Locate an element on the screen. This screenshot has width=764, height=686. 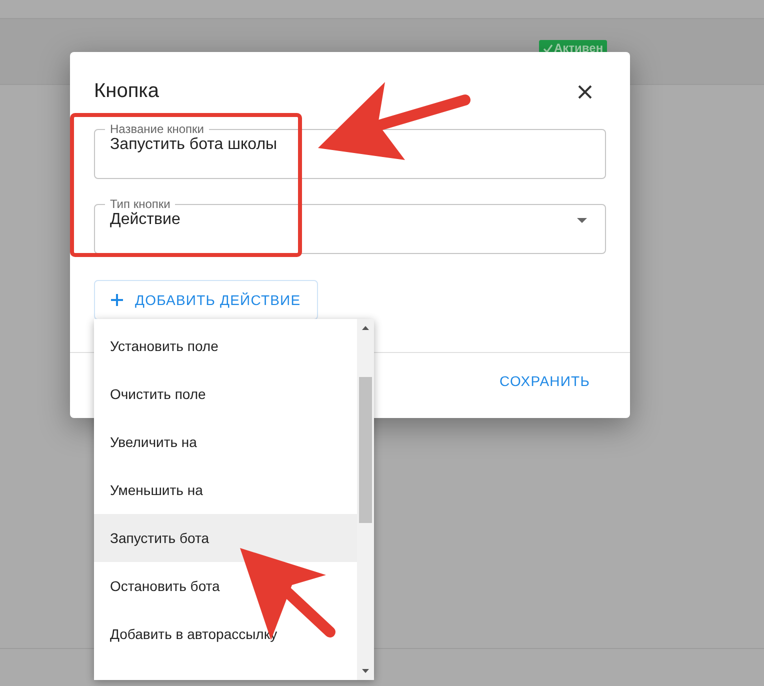
caret-icon is located at coordinates (582, 220).